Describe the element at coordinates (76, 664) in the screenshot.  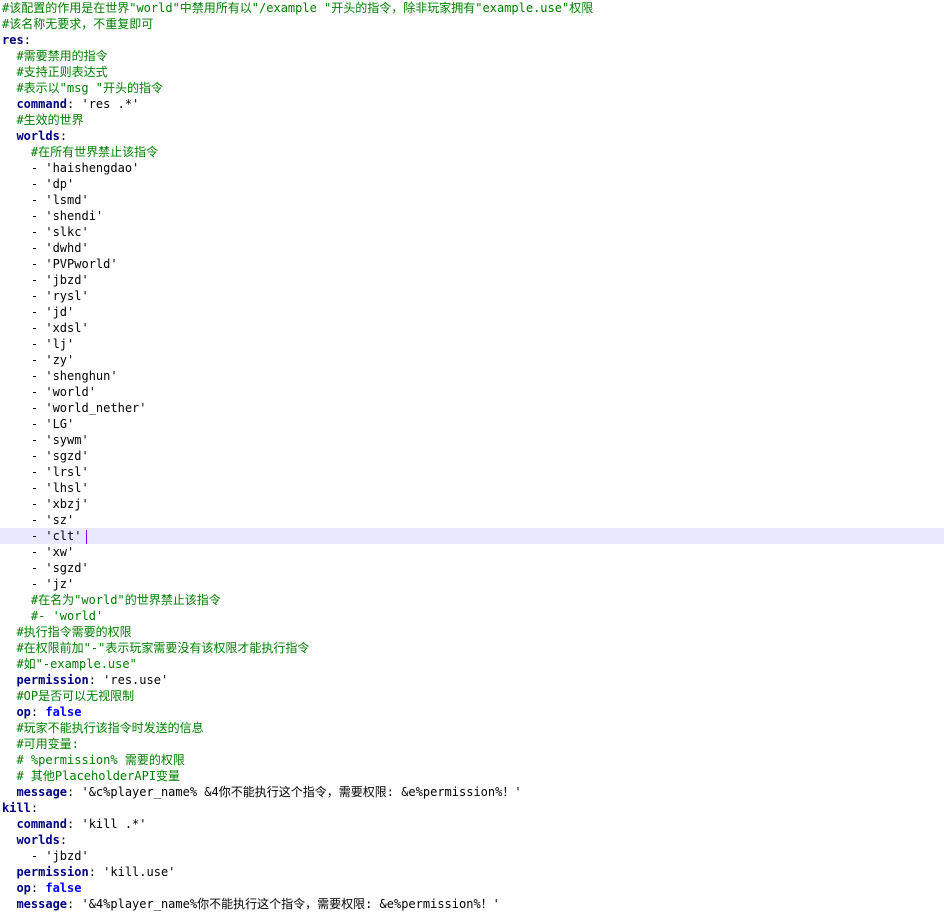
I see `comment-text: #如"-example.use"` at that location.